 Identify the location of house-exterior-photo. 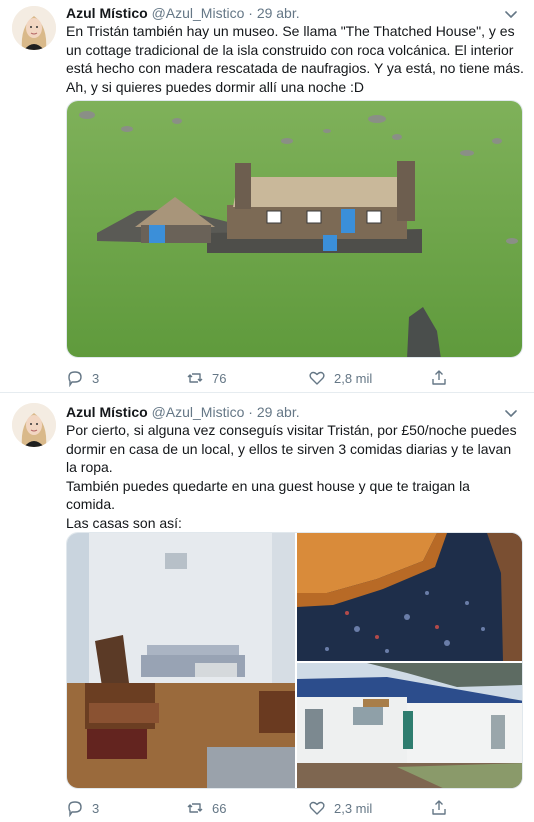
(409, 725).